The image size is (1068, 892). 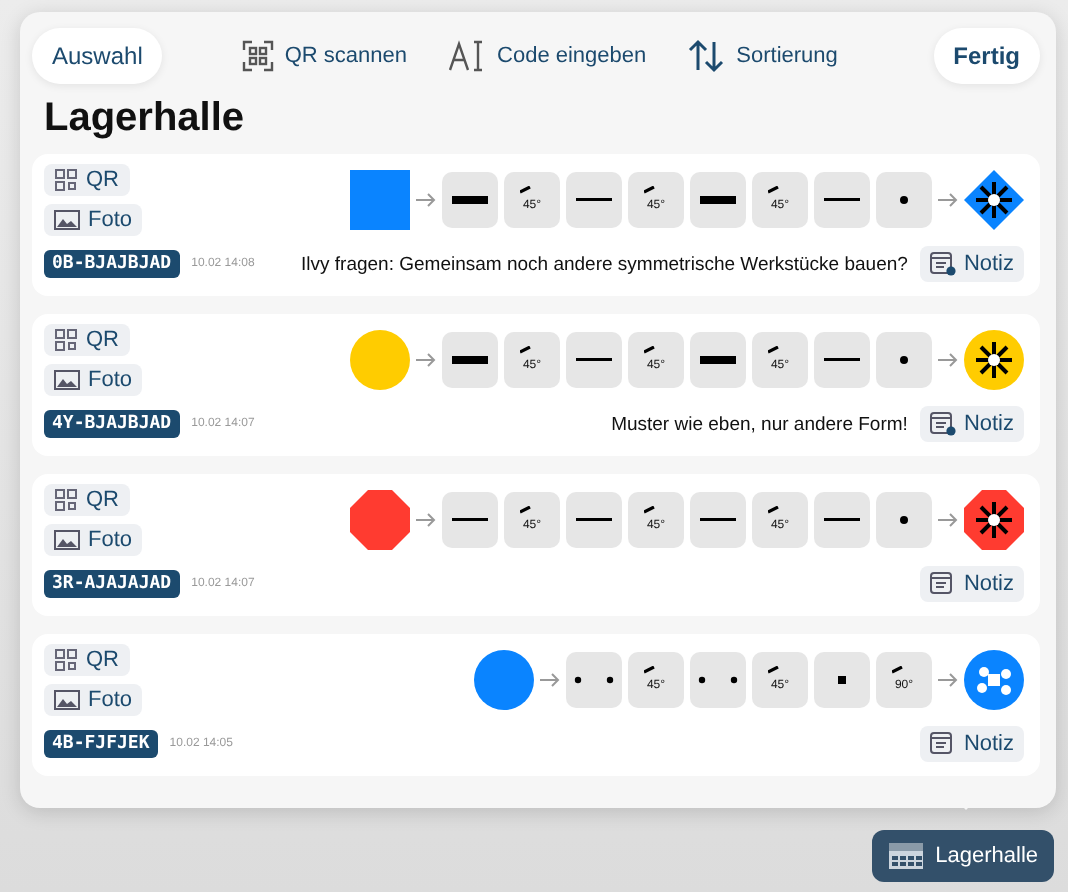 I want to click on action-label: Sortierung, so click(x=787, y=56).